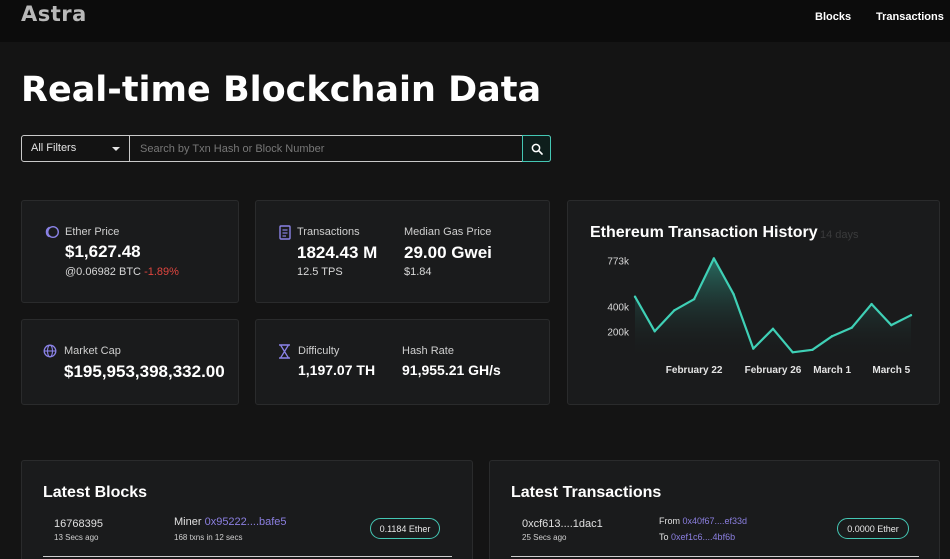 This screenshot has height=559, width=950. What do you see at coordinates (78, 524) in the screenshot?
I see `block-number-link: 16768395` at bounding box center [78, 524].